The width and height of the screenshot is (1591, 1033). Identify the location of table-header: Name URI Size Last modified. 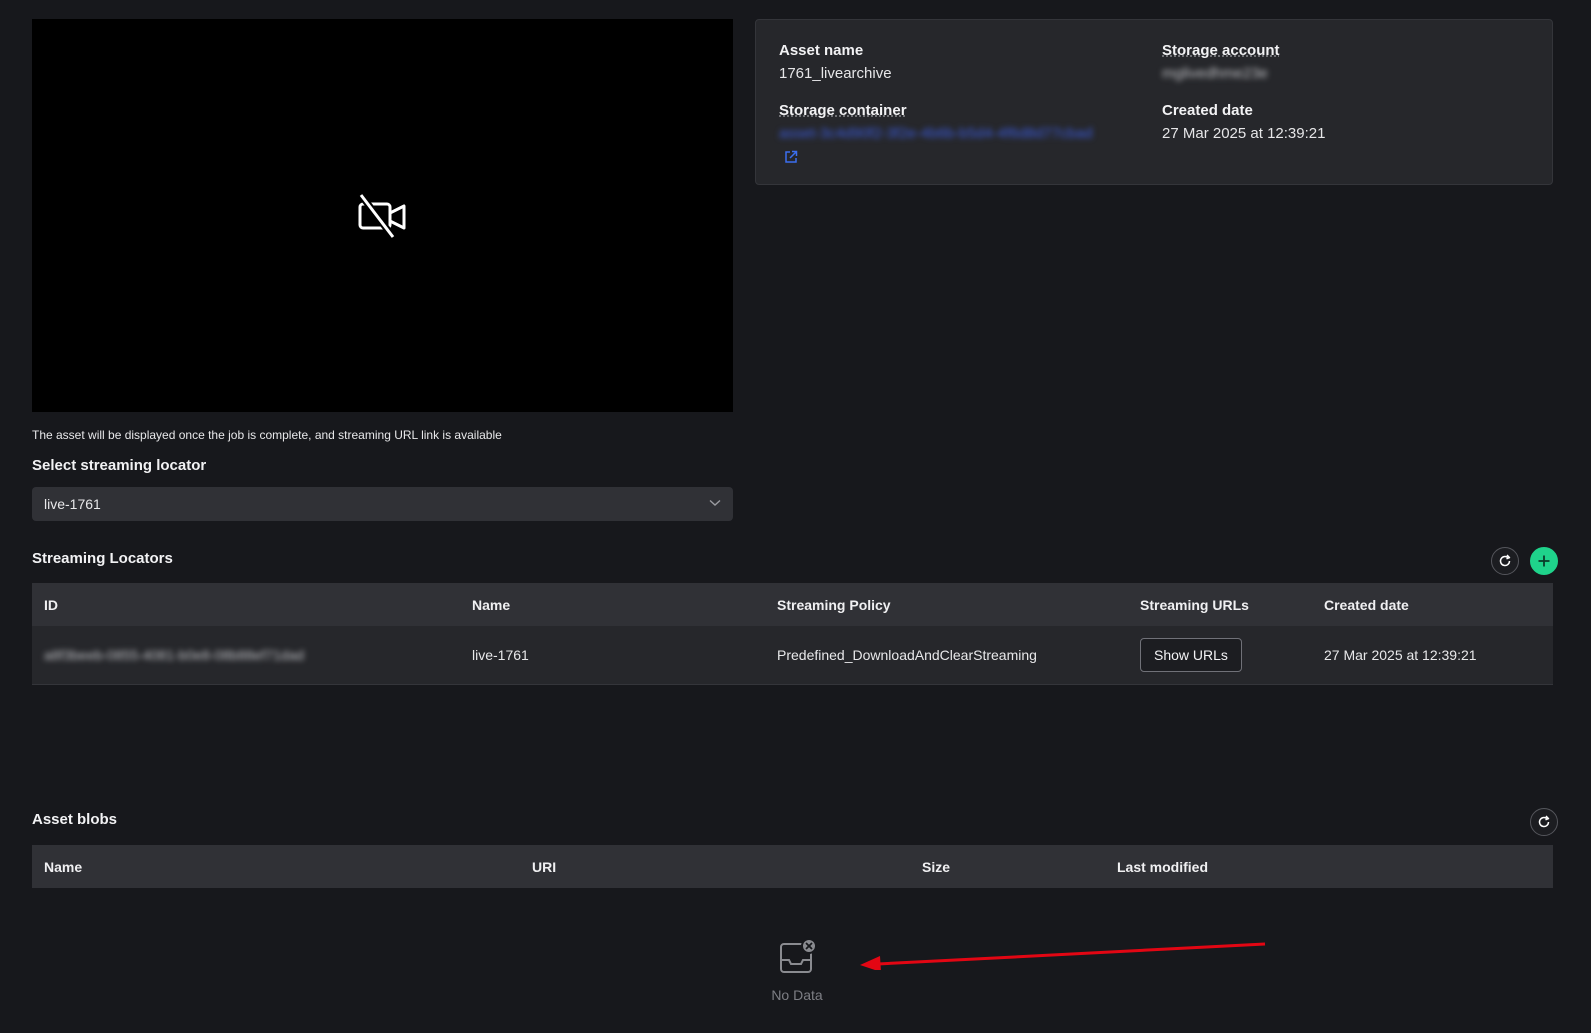
(792, 866).